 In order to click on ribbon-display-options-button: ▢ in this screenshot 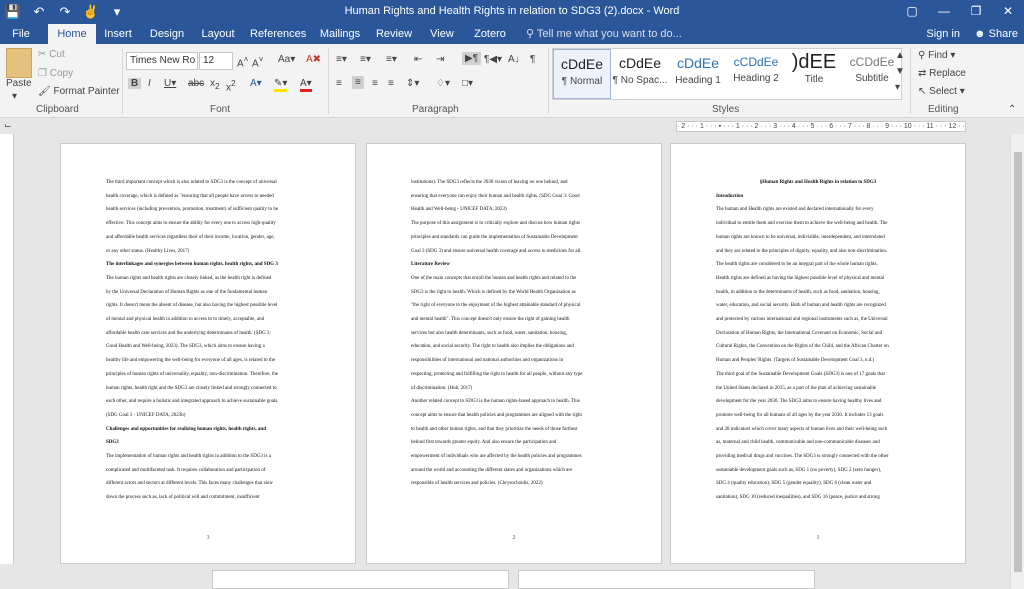, I will do `click(912, 12)`.